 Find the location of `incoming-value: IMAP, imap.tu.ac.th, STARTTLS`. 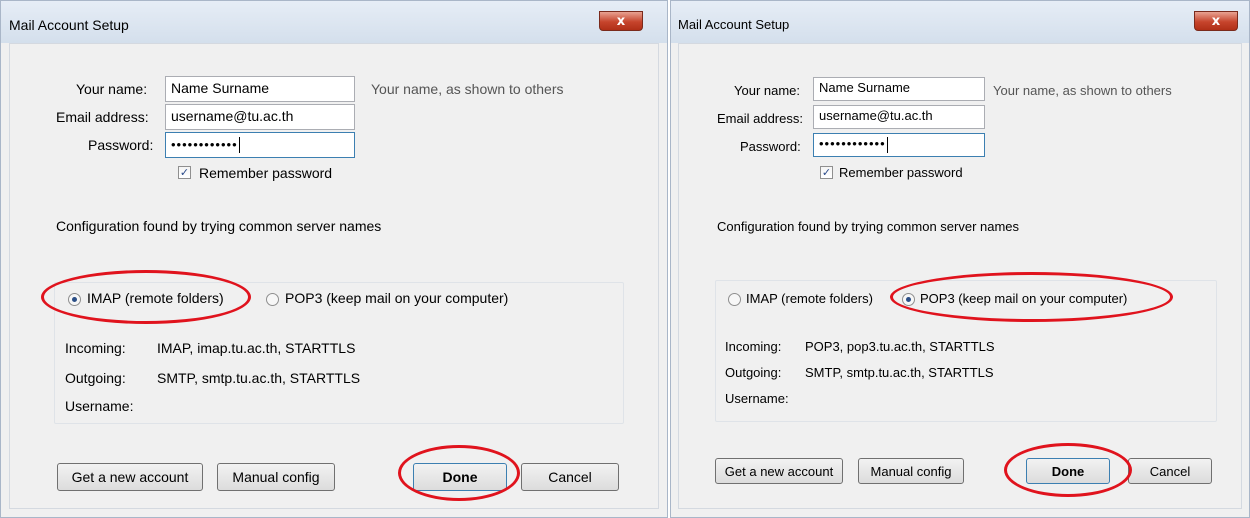

incoming-value: IMAP, imap.tu.ac.th, STARTTLS is located at coordinates (256, 348).